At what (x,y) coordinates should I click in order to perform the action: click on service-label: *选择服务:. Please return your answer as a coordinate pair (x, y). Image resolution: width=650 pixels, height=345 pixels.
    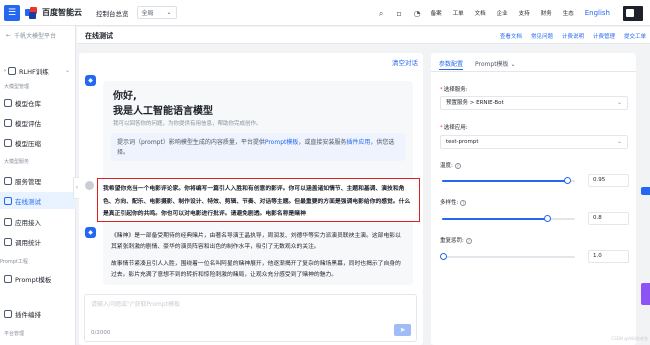
    Looking at the image, I should click on (454, 90).